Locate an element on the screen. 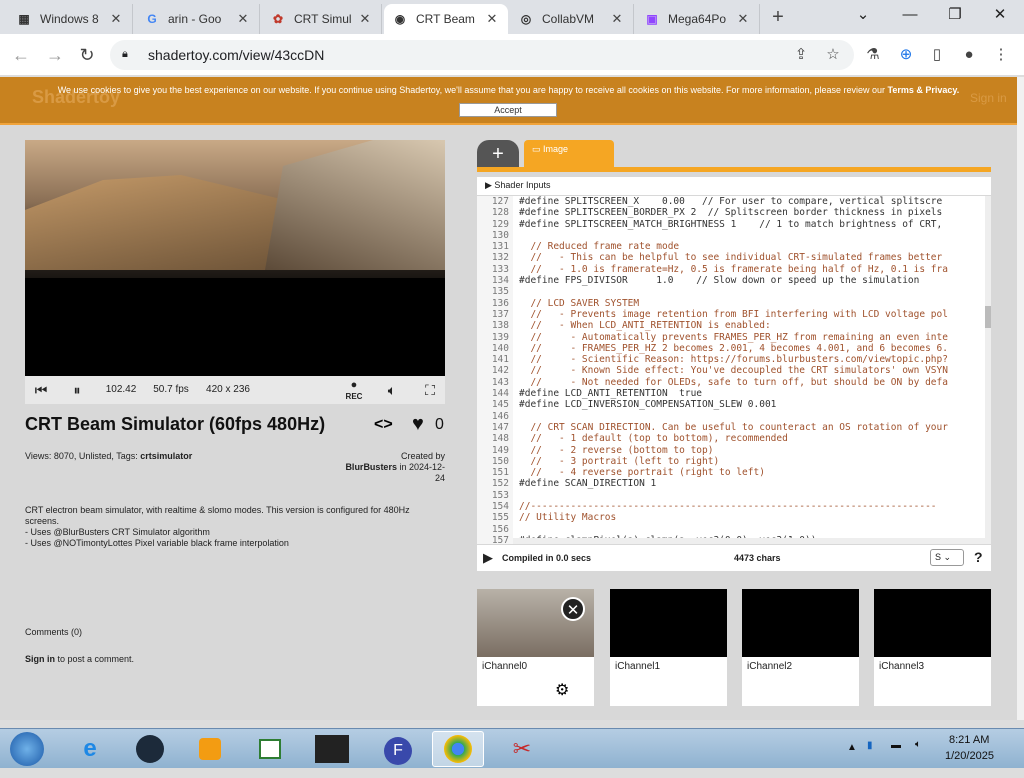  new-tab-button: + is located at coordinates (778, 18).